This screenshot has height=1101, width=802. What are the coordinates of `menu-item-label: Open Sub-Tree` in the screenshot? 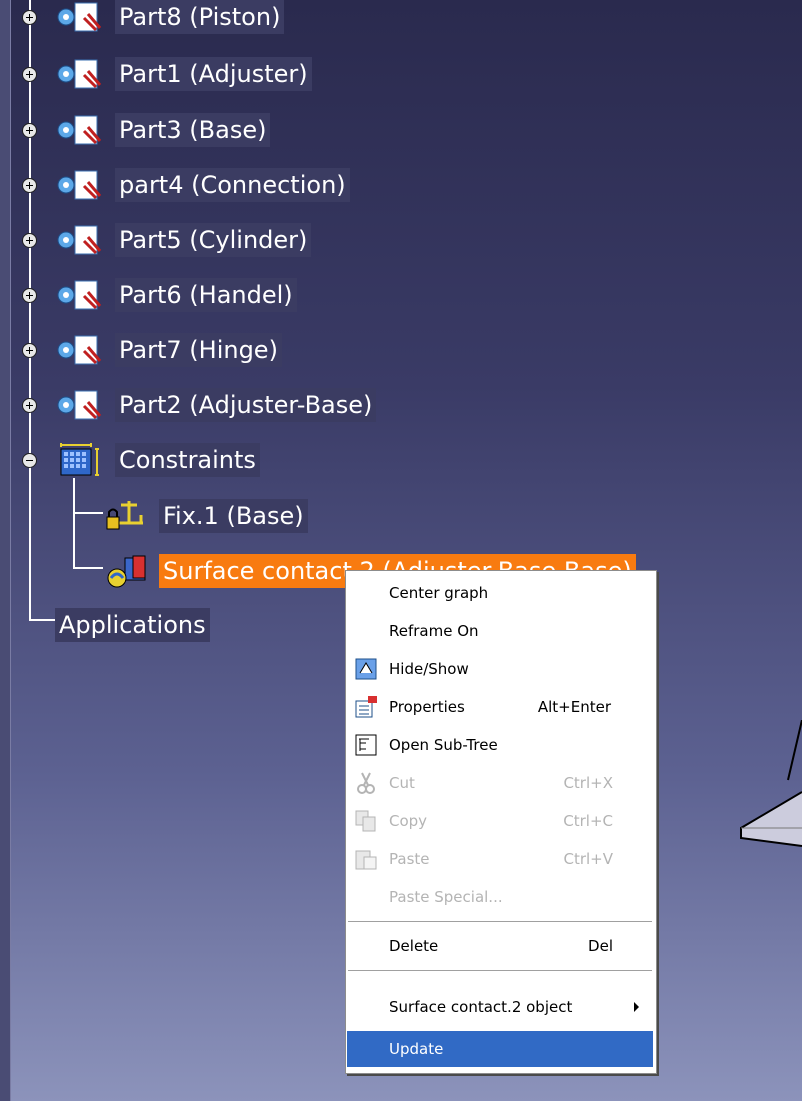 It's located at (443, 745).